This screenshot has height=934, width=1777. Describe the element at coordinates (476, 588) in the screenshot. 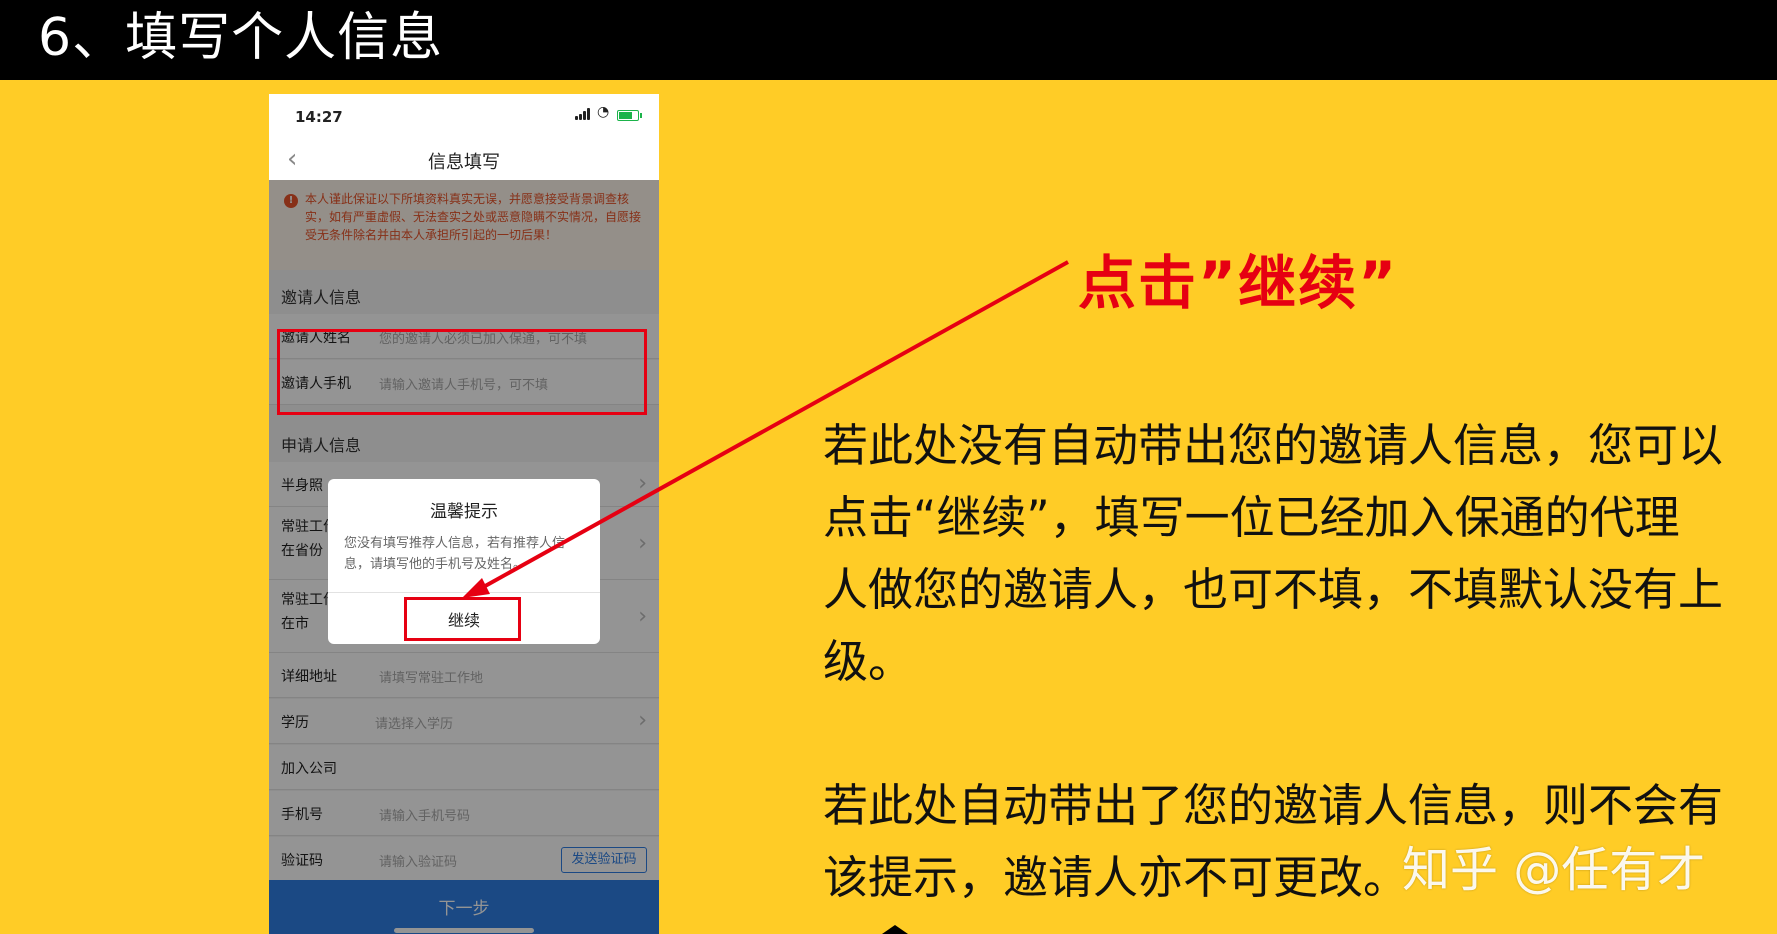

I see `arrow-head` at that location.